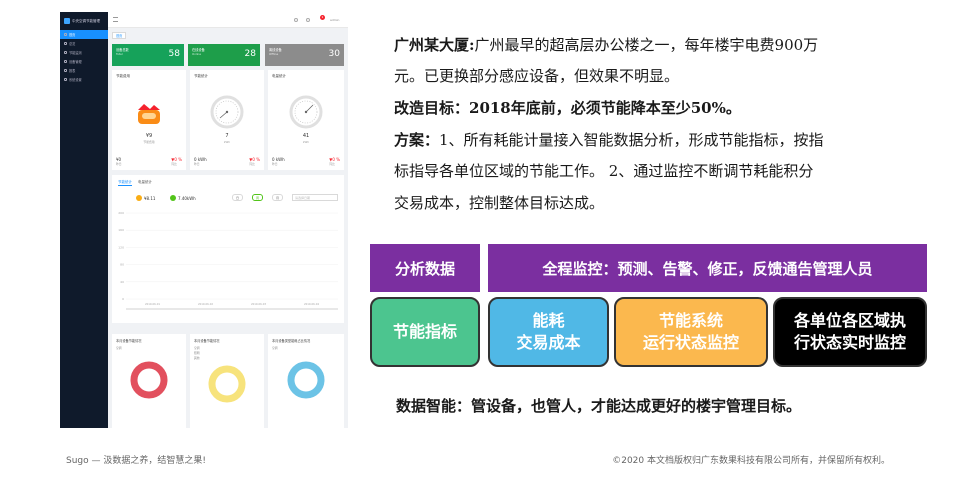 The height and width of the screenshot is (480, 960). Describe the element at coordinates (417, 140) in the screenshot. I see `plan-head: 方案：` at that location.